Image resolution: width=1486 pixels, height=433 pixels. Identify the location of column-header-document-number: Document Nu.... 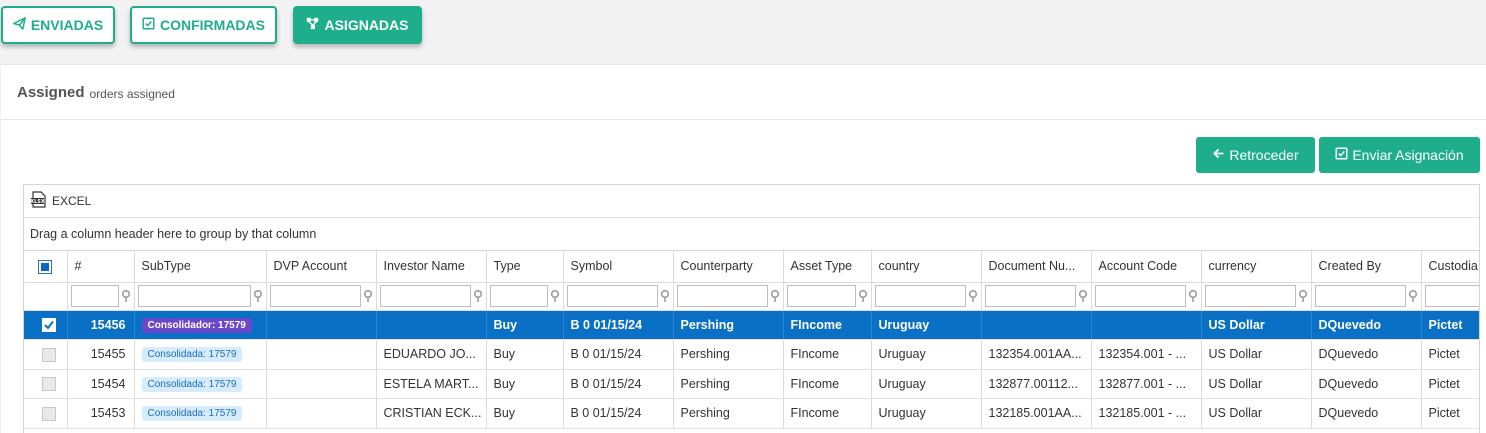
(1036, 267).